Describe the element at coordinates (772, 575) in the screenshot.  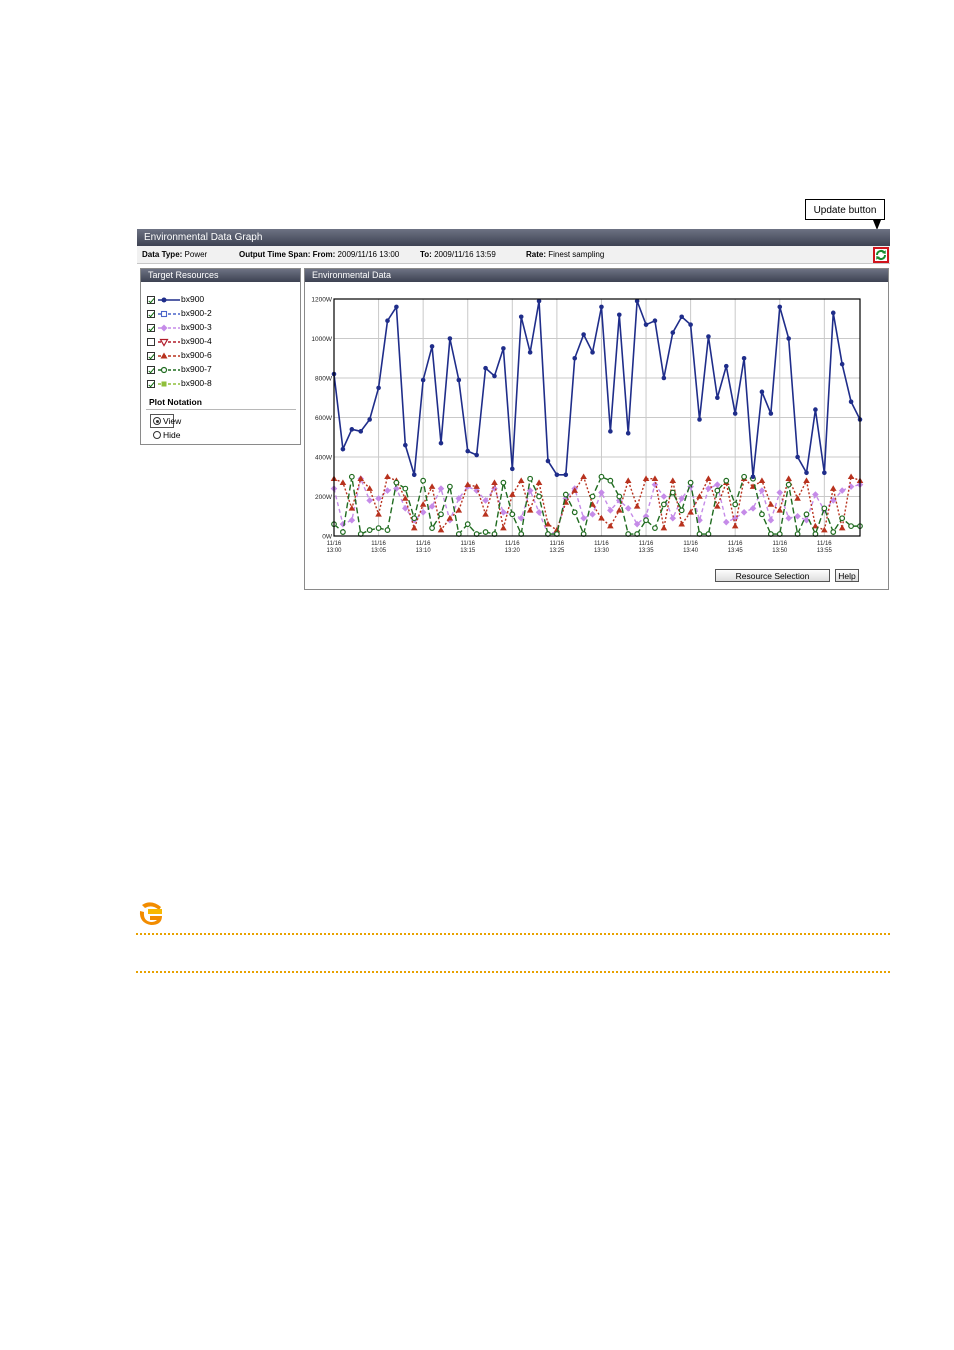
I see `resource-selection-button: Resource Selection` at that location.